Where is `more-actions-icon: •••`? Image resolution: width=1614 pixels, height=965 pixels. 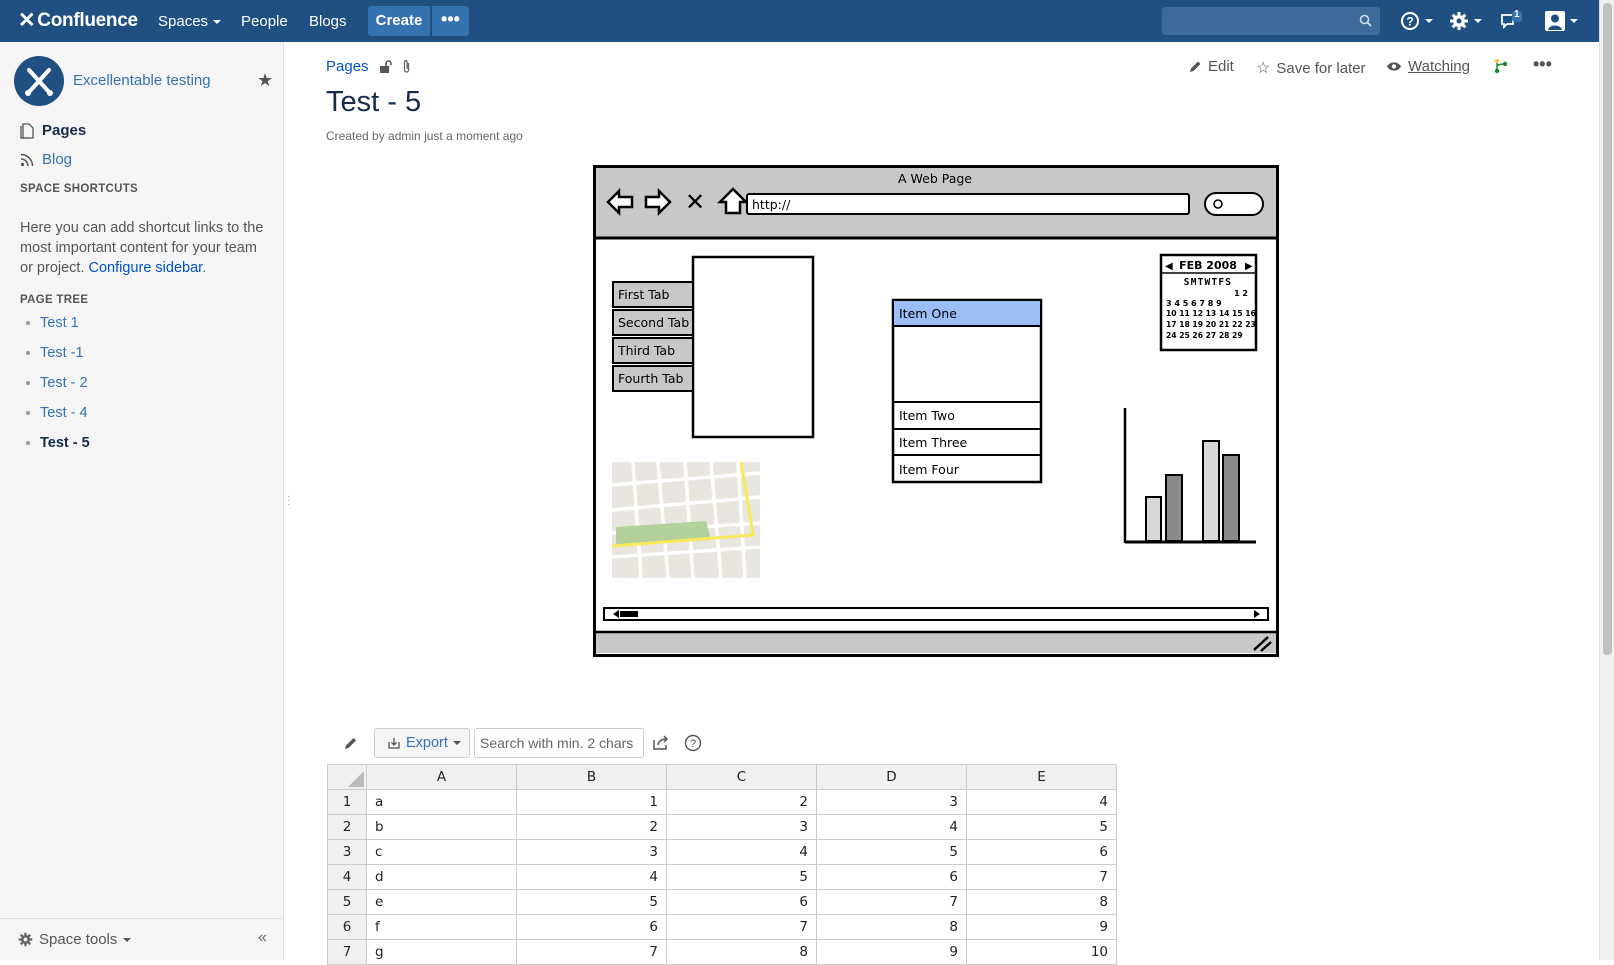 more-actions-icon: ••• is located at coordinates (1542, 64).